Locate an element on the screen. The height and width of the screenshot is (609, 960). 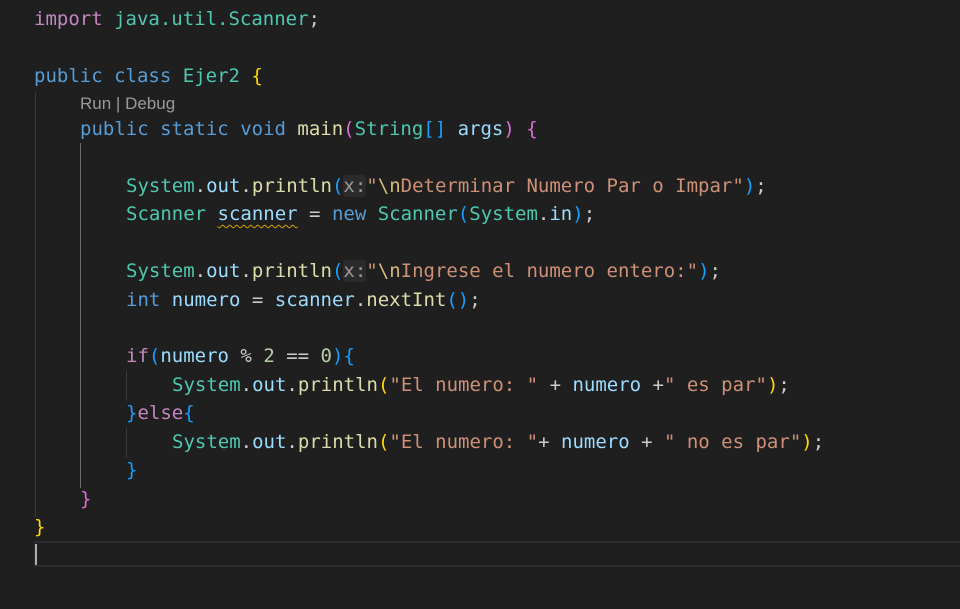
number-literal: 2 is located at coordinates (269, 356).